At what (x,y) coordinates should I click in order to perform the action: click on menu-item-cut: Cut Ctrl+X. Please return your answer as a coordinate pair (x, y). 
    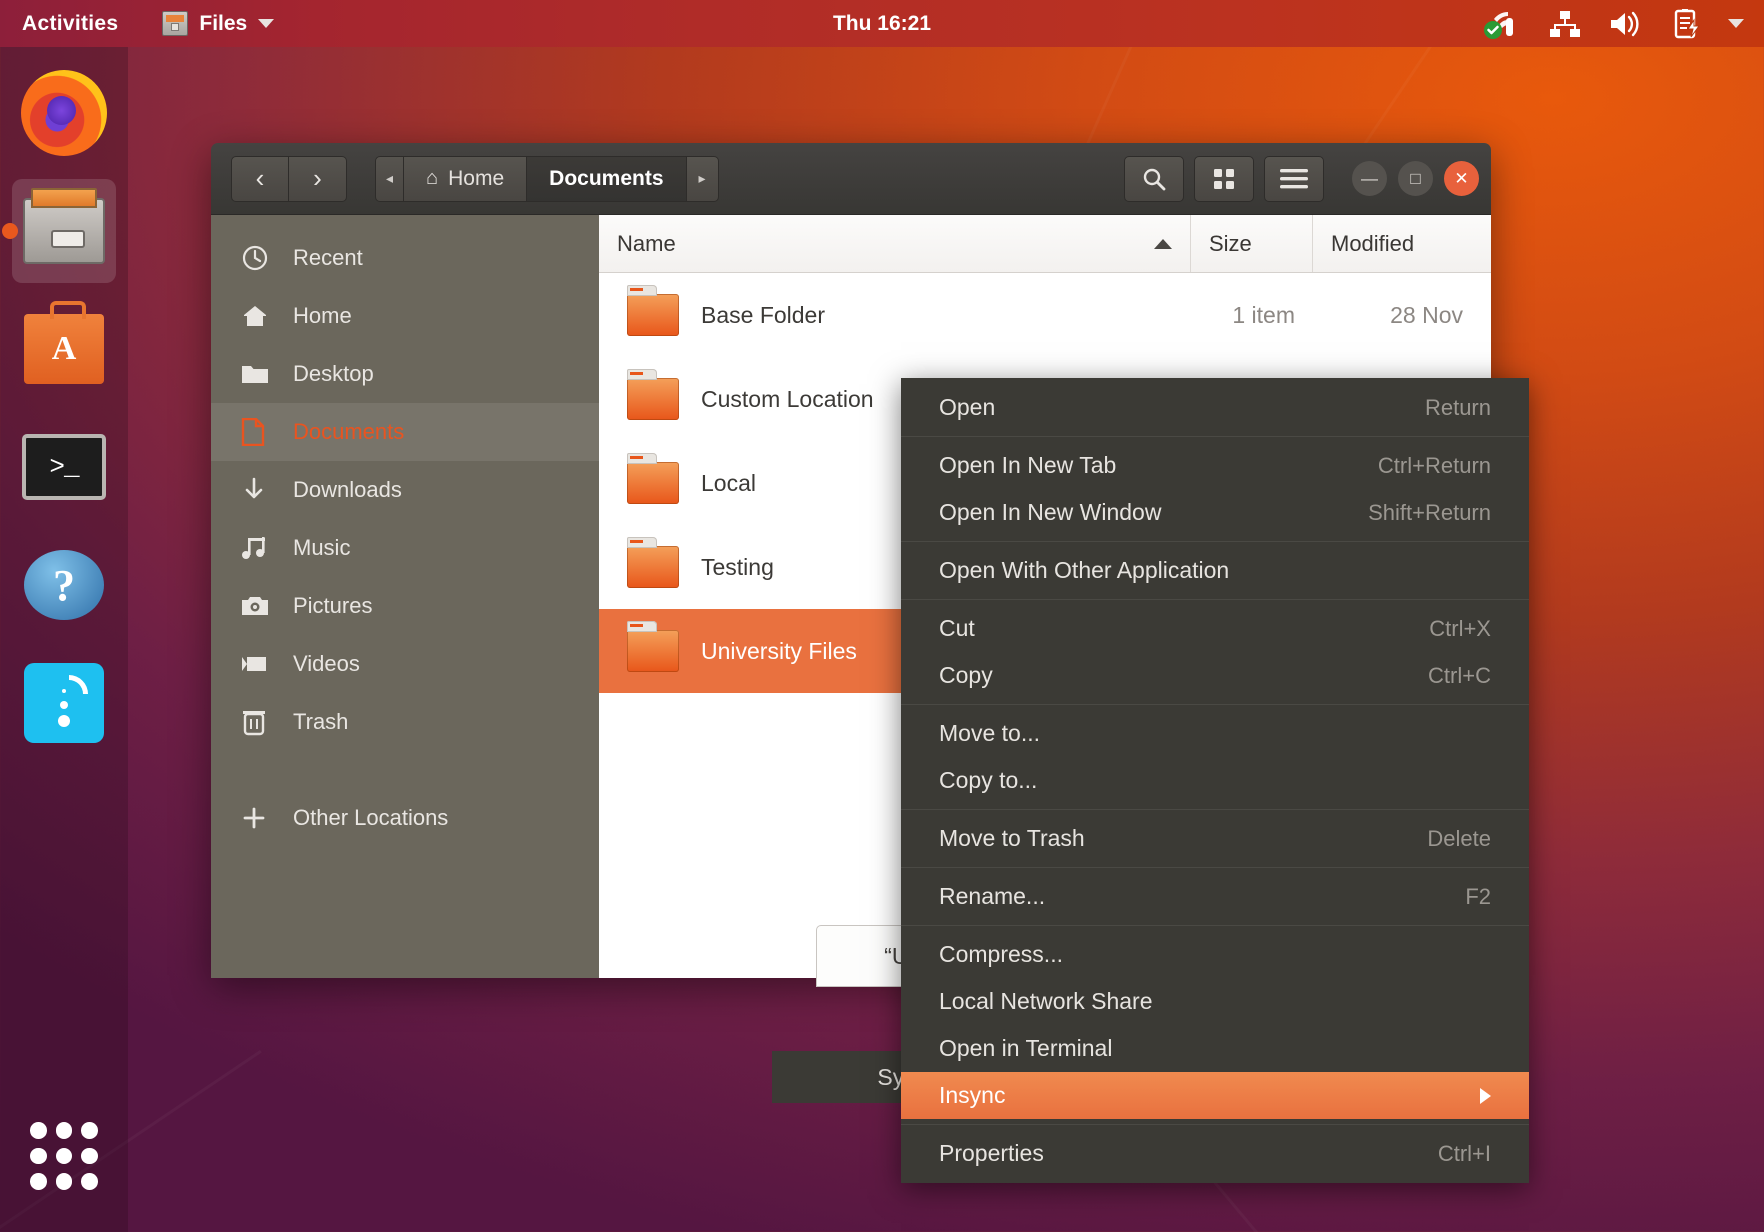
    Looking at the image, I should click on (1215, 628).